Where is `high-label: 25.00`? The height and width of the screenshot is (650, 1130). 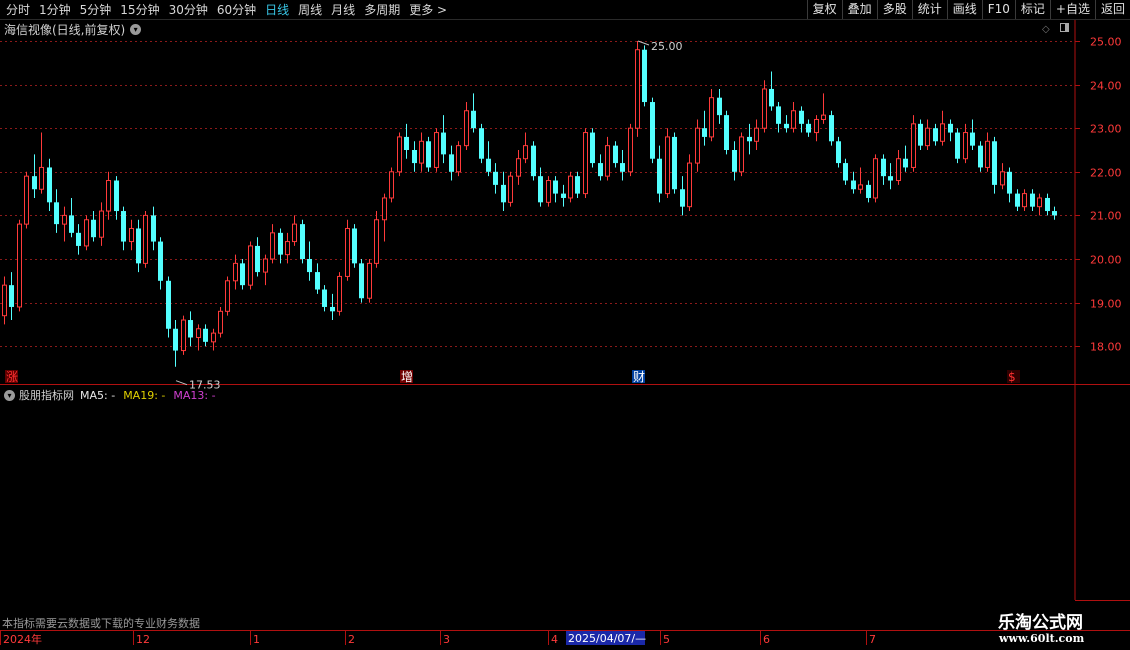 high-label: 25.00 is located at coordinates (667, 46).